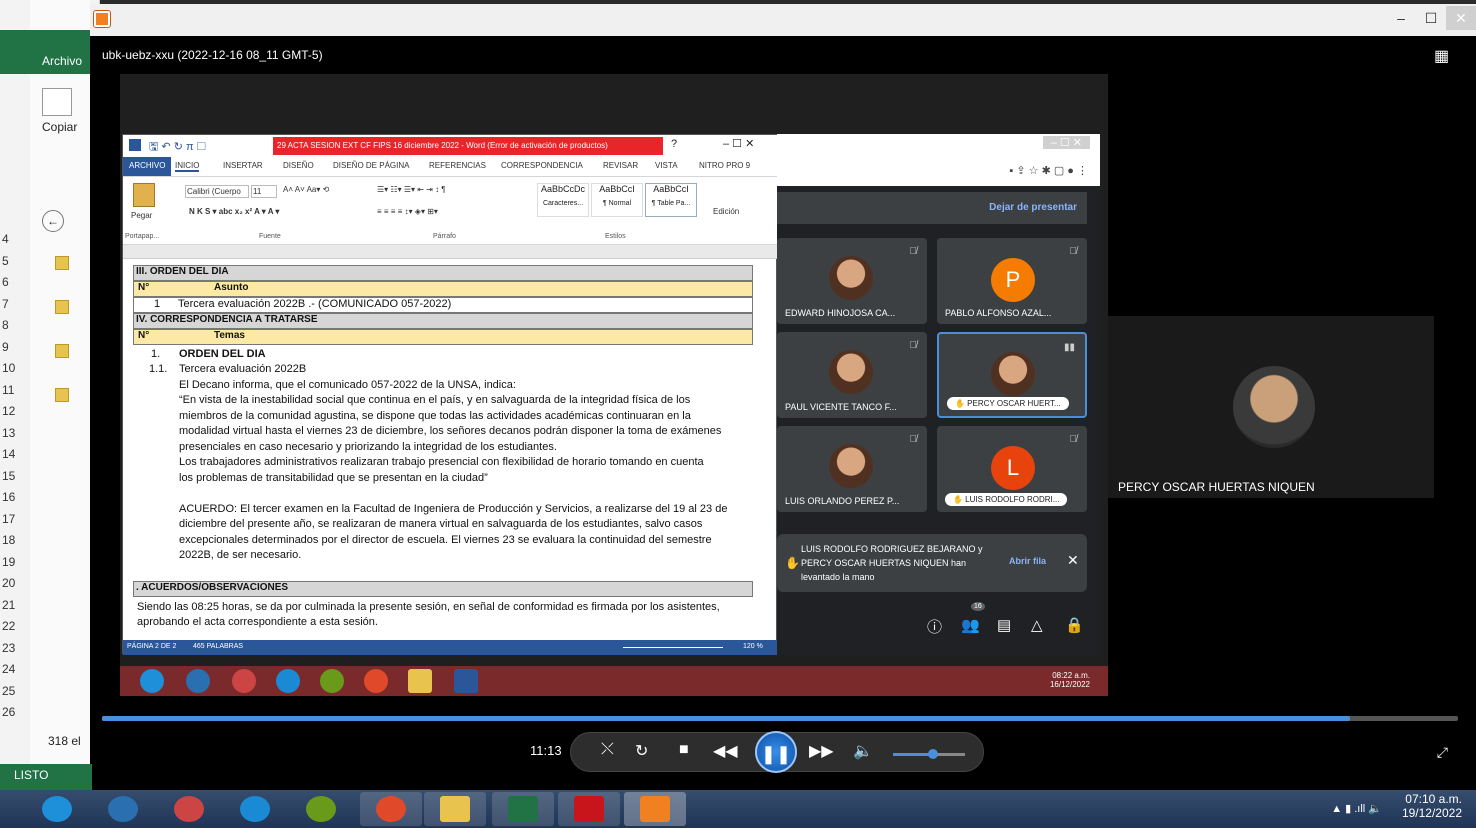 The width and height of the screenshot is (1476, 828). Describe the element at coordinates (863, 751) in the screenshot. I see `volume-icon: 🔈` at that location.